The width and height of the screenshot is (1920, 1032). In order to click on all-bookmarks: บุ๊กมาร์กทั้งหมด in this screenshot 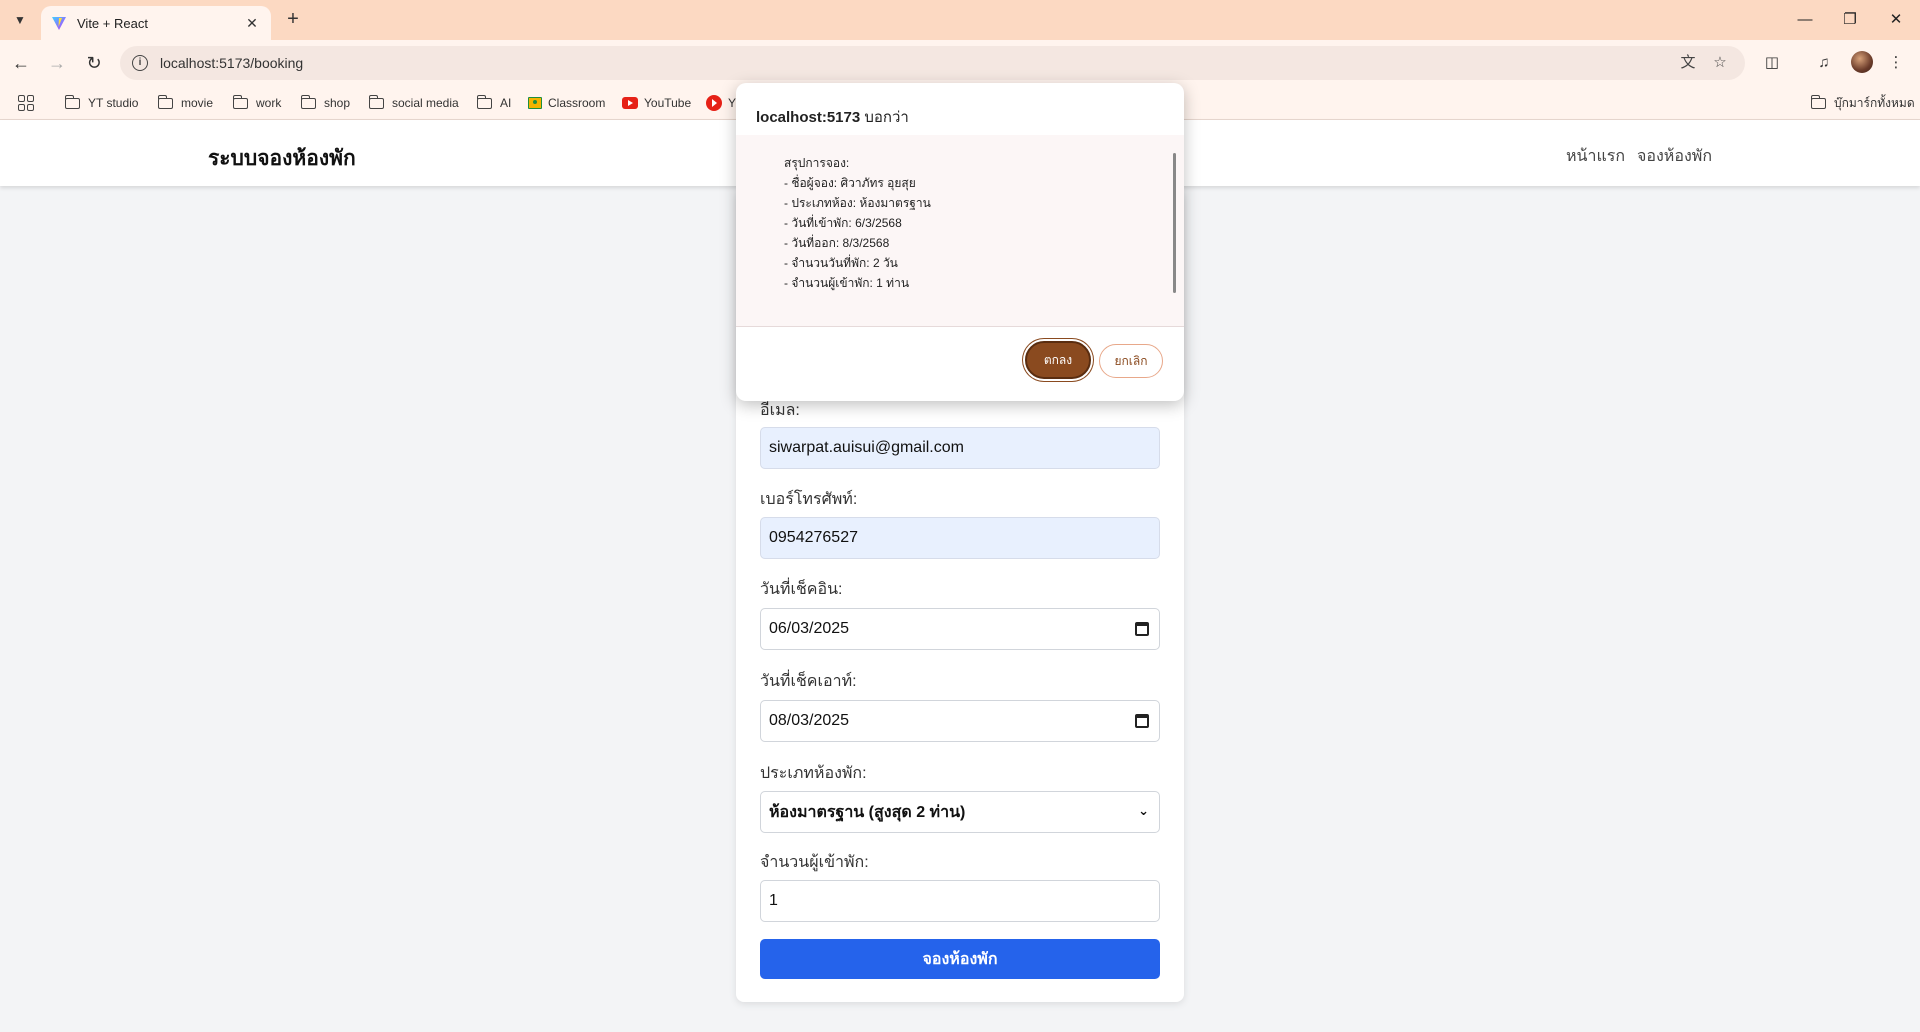, I will do `click(1862, 103)`.